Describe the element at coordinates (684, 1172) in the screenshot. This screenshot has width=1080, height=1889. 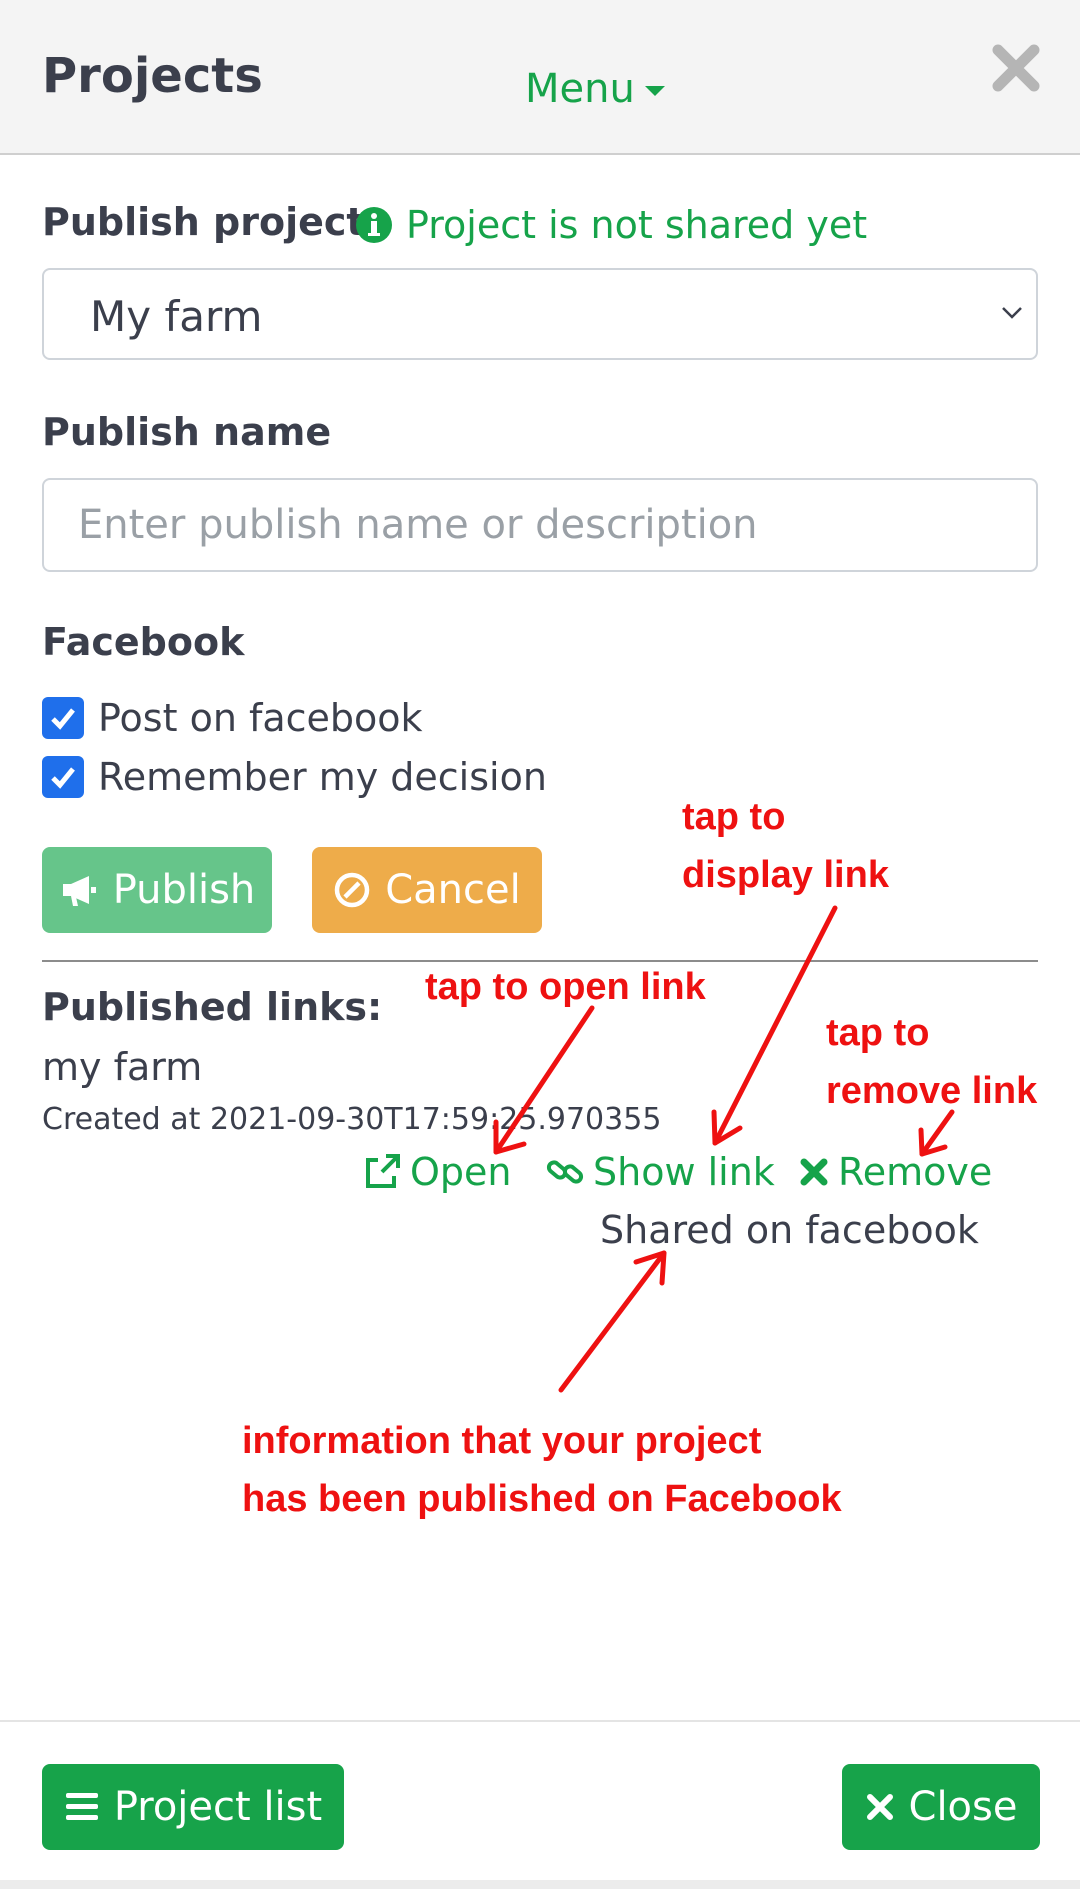
I see `show-link-label: Show link` at that location.